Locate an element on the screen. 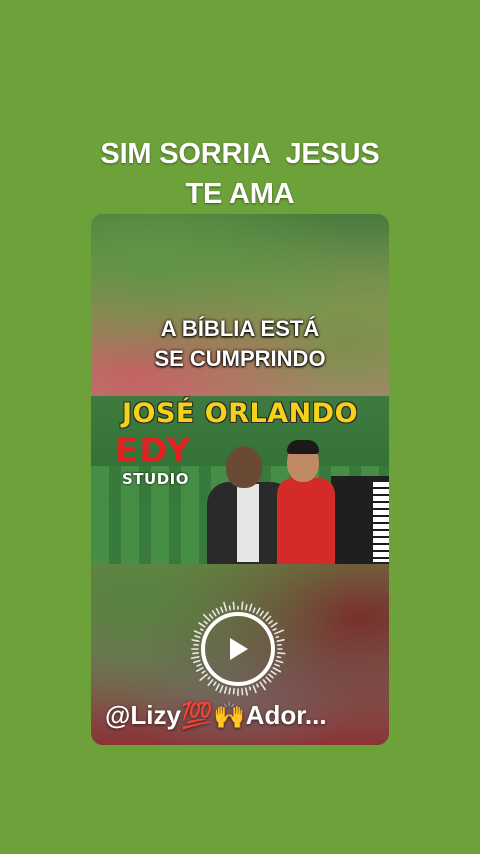 Image resolution: width=480 pixels, height=854 pixels. caption-line-1: A BÍBLIA ESTÁ is located at coordinates (240, 328).